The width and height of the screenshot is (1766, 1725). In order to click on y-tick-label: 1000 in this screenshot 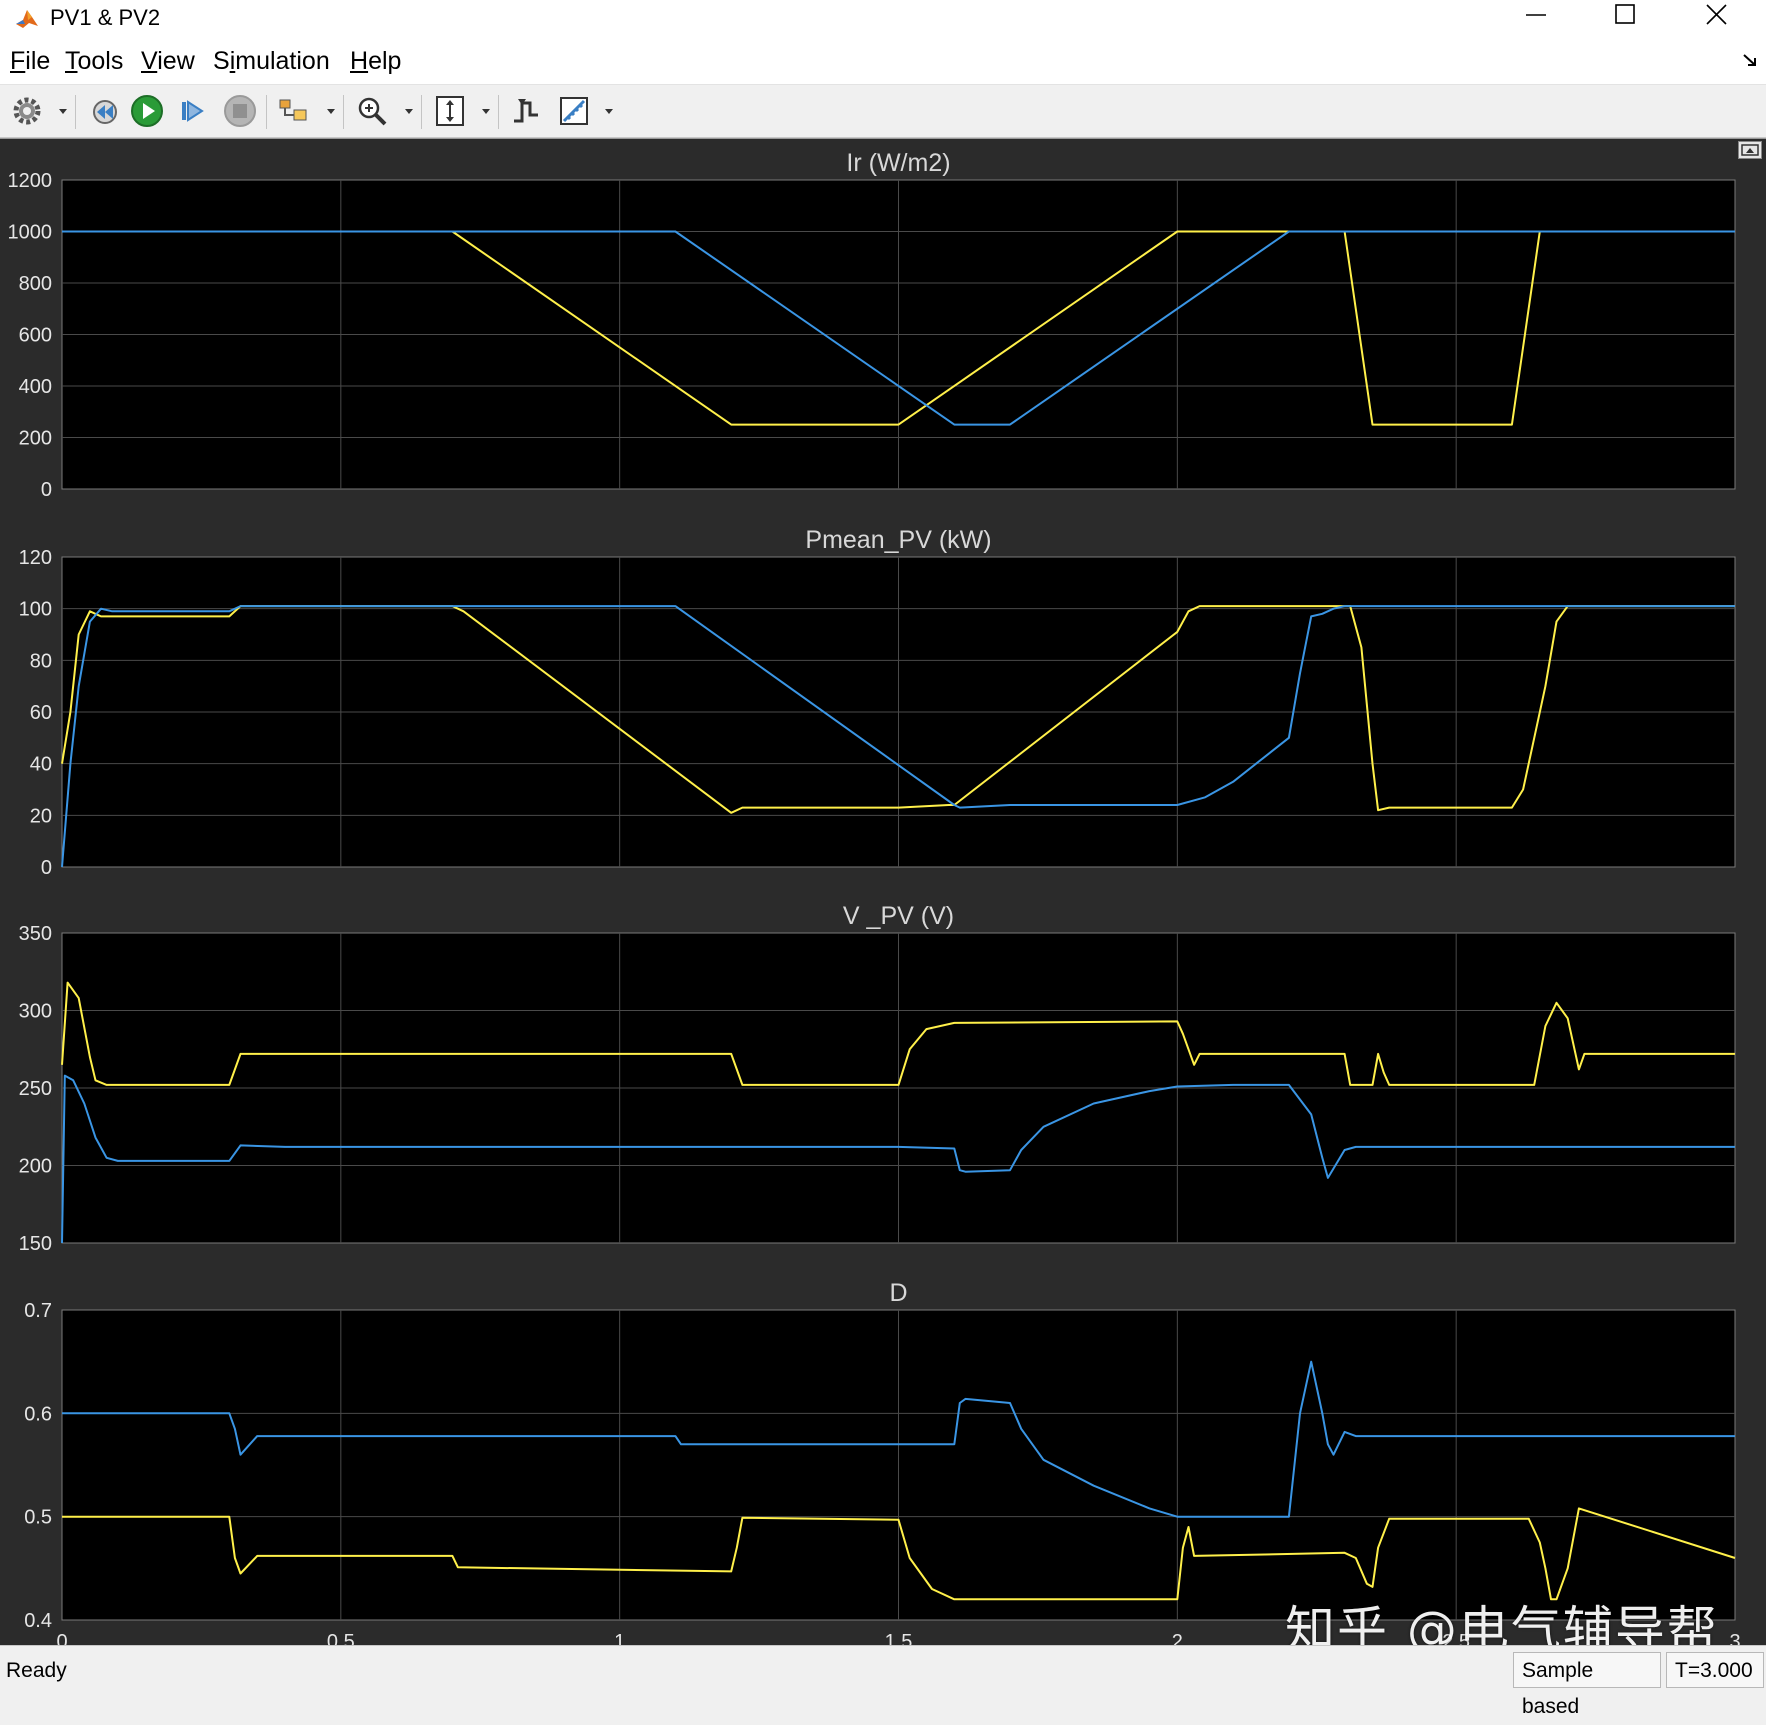, I will do `click(30, 233)`.